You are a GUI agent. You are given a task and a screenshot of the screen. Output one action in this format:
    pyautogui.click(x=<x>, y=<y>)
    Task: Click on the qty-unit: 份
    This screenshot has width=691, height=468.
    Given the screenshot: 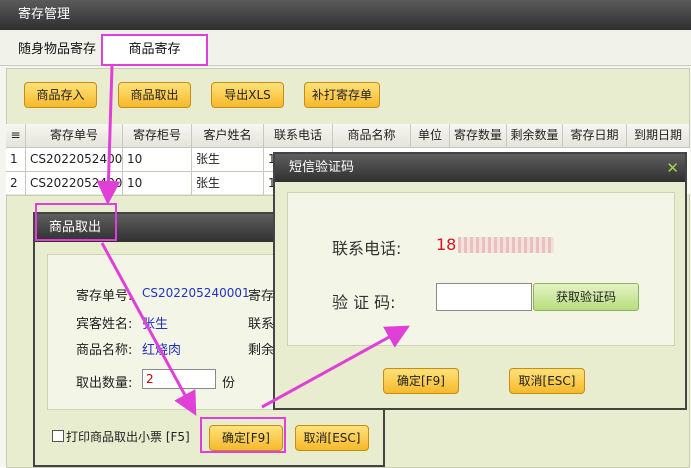 What is the action you would take?
    pyautogui.click(x=229, y=383)
    